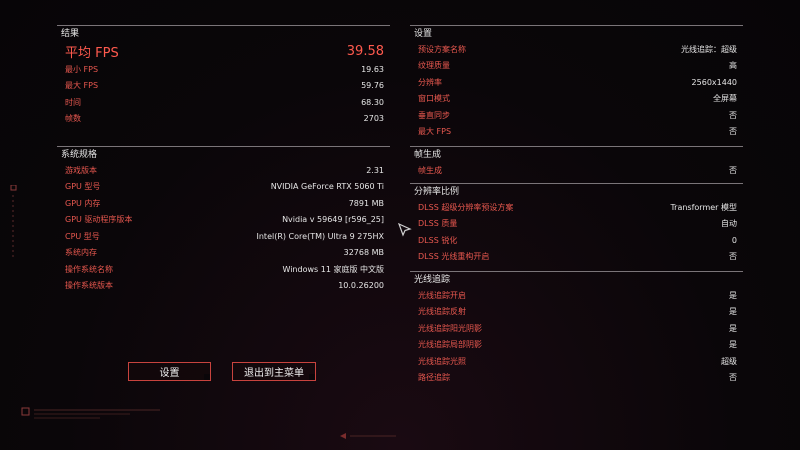  I want to click on system-label: 游戏版本, so click(81, 170).